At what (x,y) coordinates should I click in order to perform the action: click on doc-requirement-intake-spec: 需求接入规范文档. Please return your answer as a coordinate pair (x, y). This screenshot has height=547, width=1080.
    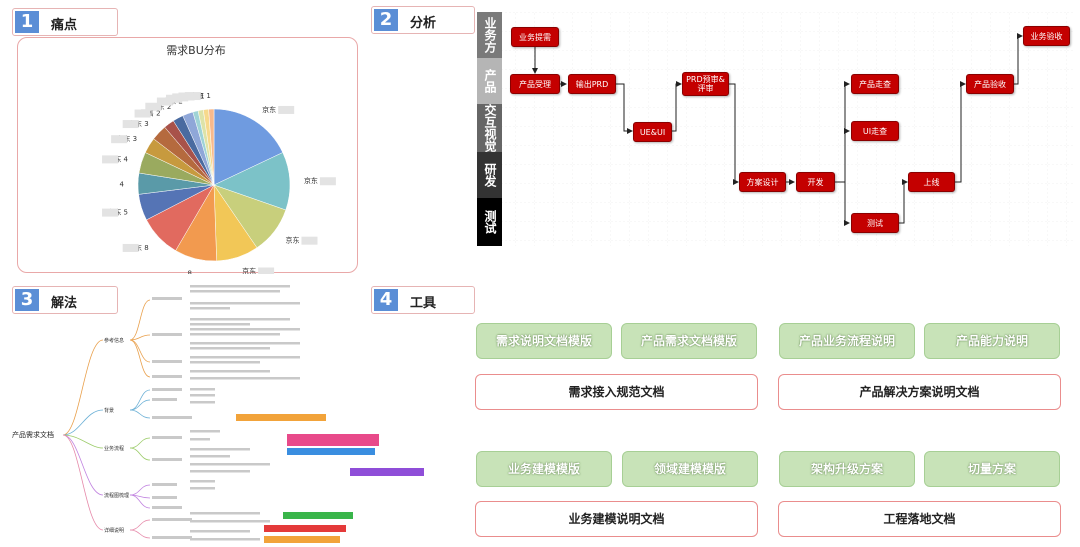
    Looking at the image, I should click on (616, 392).